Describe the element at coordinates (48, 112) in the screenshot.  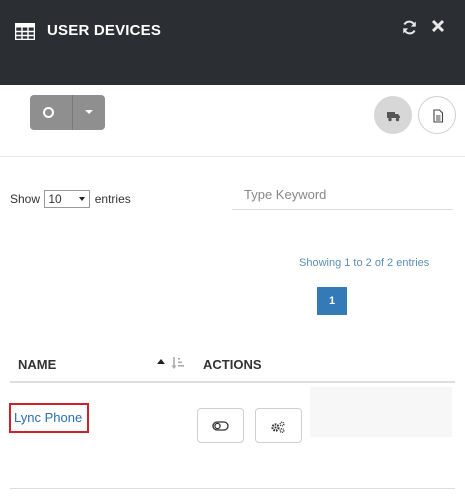
I see `circle-icon` at that location.